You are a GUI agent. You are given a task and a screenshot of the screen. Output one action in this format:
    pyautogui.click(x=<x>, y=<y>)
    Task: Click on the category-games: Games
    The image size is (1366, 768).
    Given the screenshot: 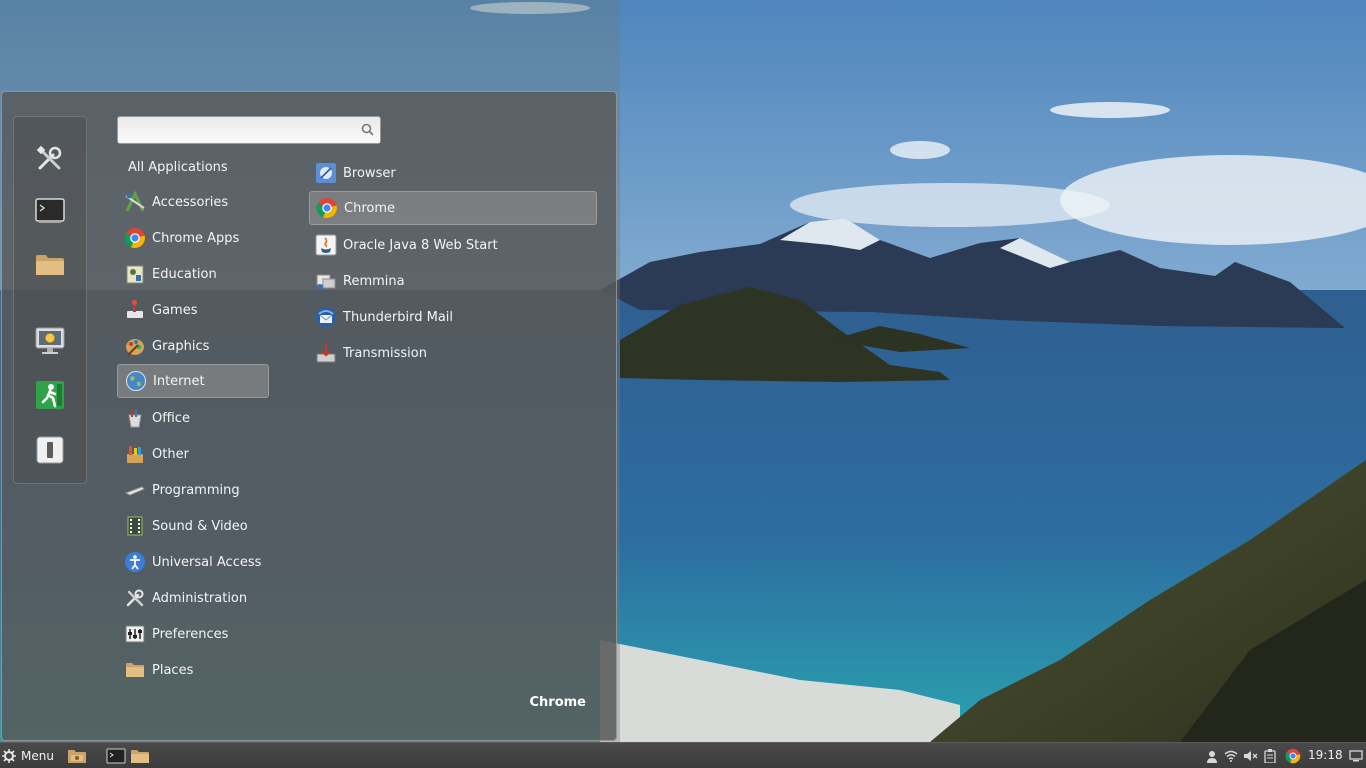 What is the action you would take?
    pyautogui.click(x=193, y=310)
    